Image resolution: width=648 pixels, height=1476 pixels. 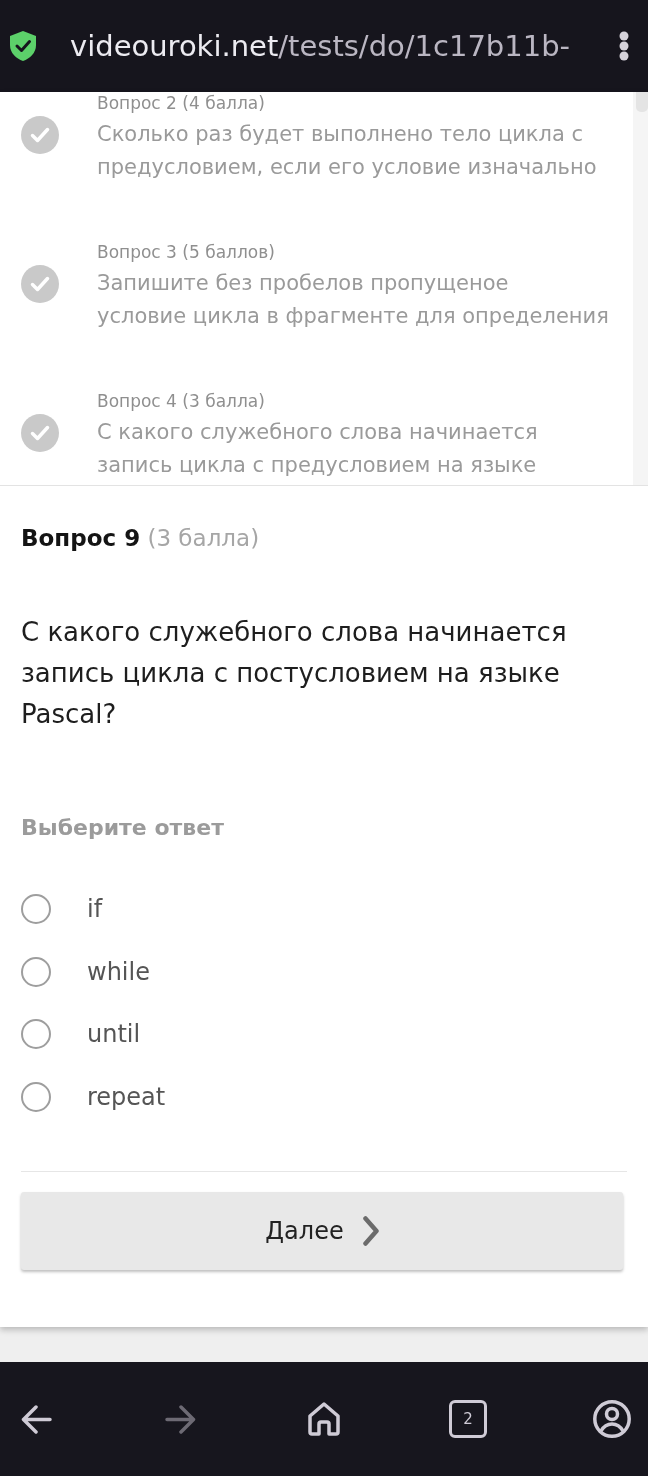 What do you see at coordinates (181, 103) in the screenshot?
I see `question-label: Вопрос 2 (4 балла)` at bounding box center [181, 103].